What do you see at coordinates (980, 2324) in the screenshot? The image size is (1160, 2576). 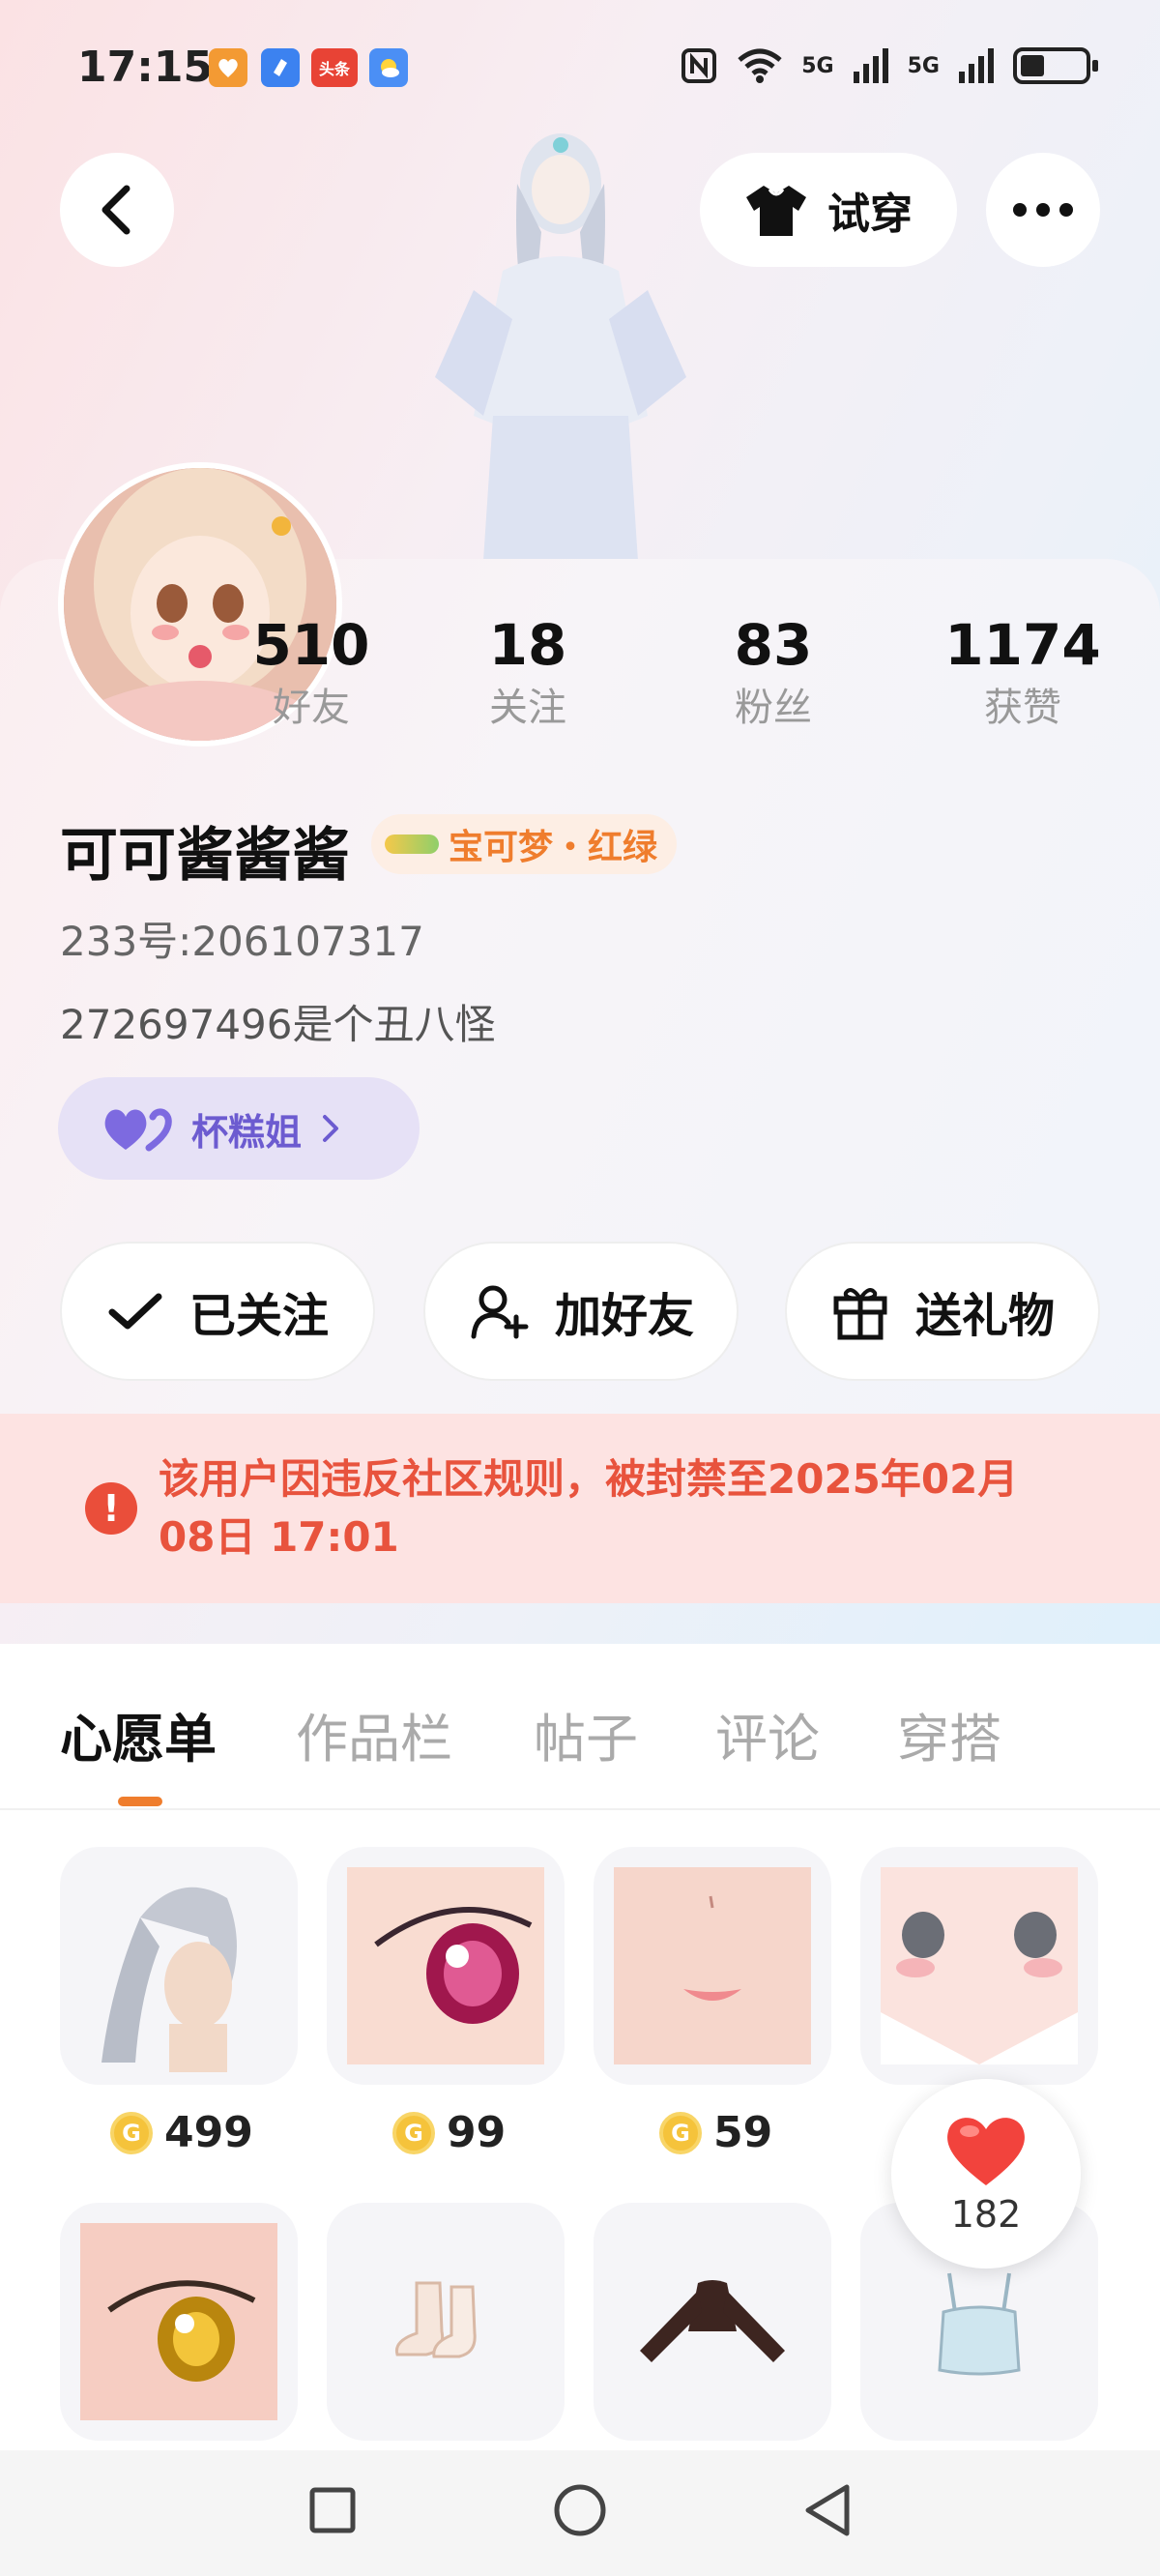 I see `camisole-item-image` at bounding box center [980, 2324].